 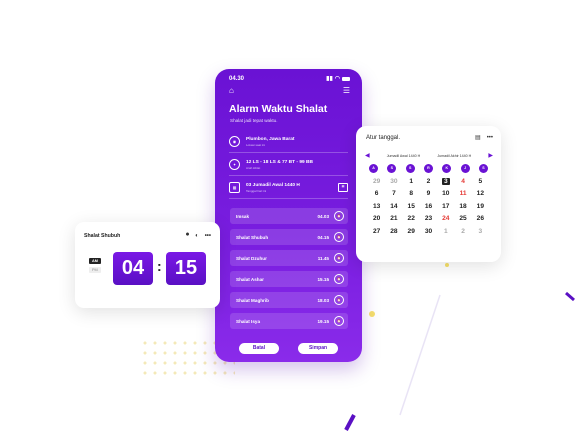 What do you see at coordinates (95, 261) in the screenshot?
I see `am-option: AM` at bounding box center [95, 261].